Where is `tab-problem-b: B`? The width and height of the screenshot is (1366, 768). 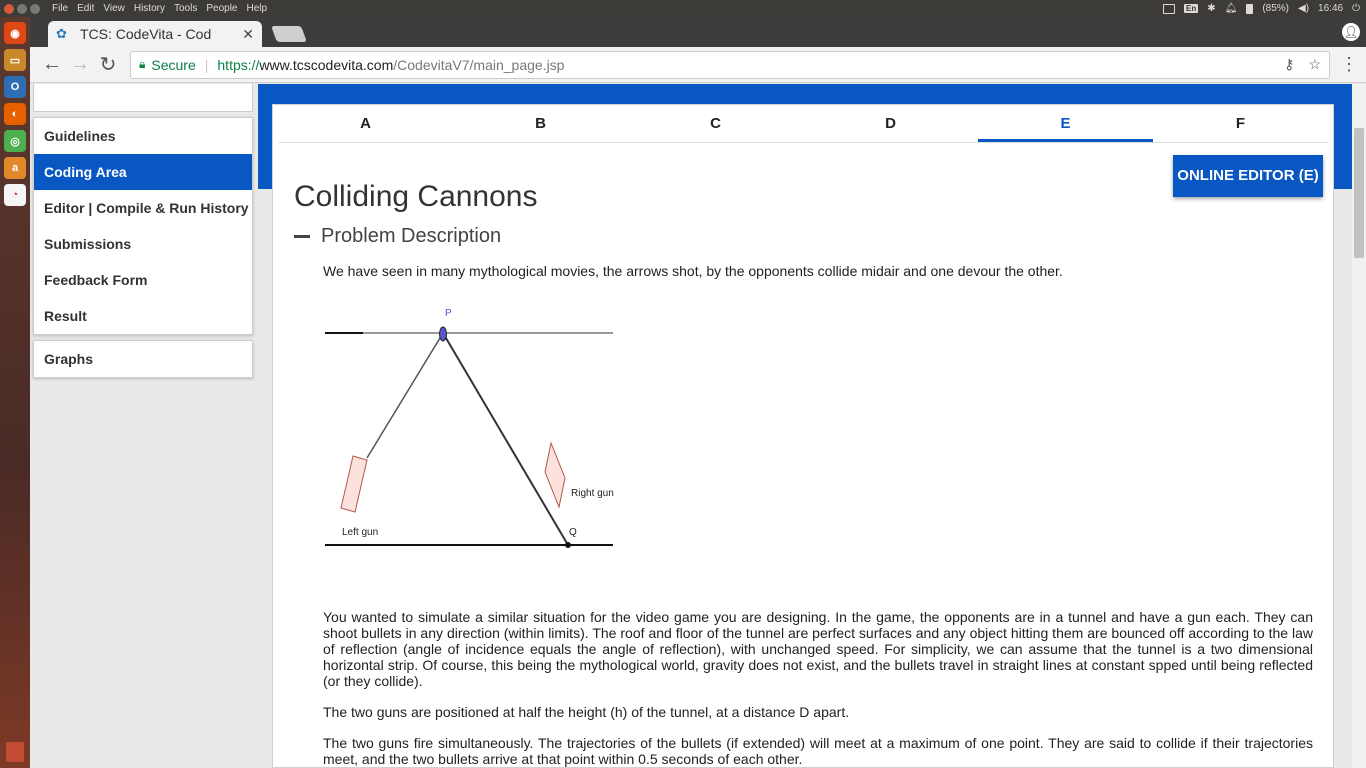
tab-problem-b: B is located at coordinates (540, 123).